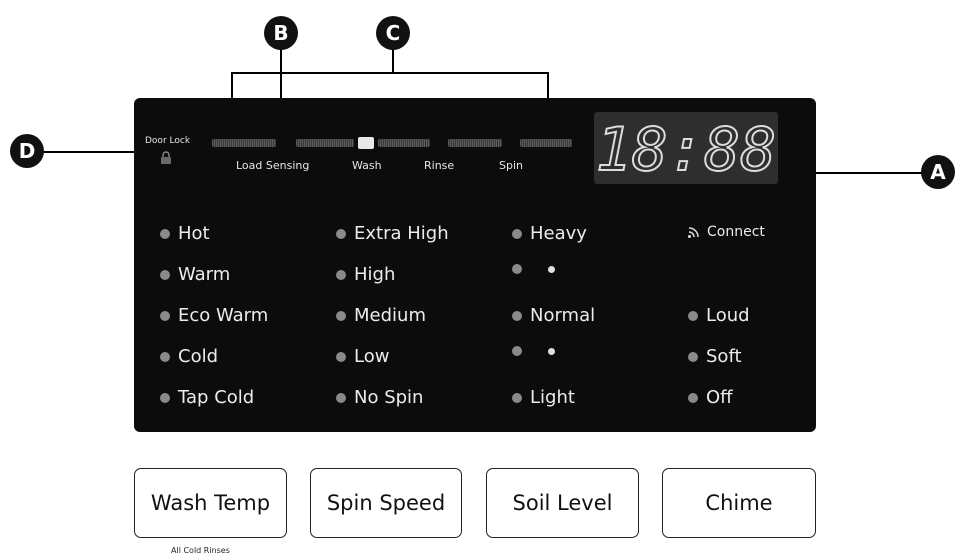 The image size is (956, 559). I want to click on option-heavy: Heavy, so click(549, 233).